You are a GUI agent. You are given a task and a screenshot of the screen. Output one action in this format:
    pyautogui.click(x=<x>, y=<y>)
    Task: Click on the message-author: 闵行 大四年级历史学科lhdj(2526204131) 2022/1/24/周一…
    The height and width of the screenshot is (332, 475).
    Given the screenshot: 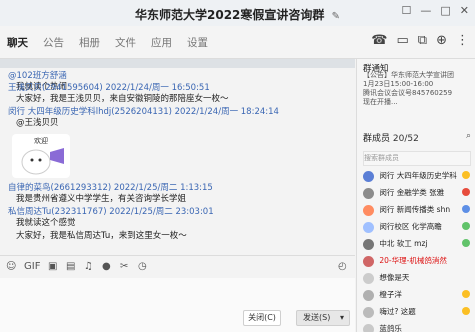 What is the action you would take?
    pyautogui.click(x=143, y=112)
    